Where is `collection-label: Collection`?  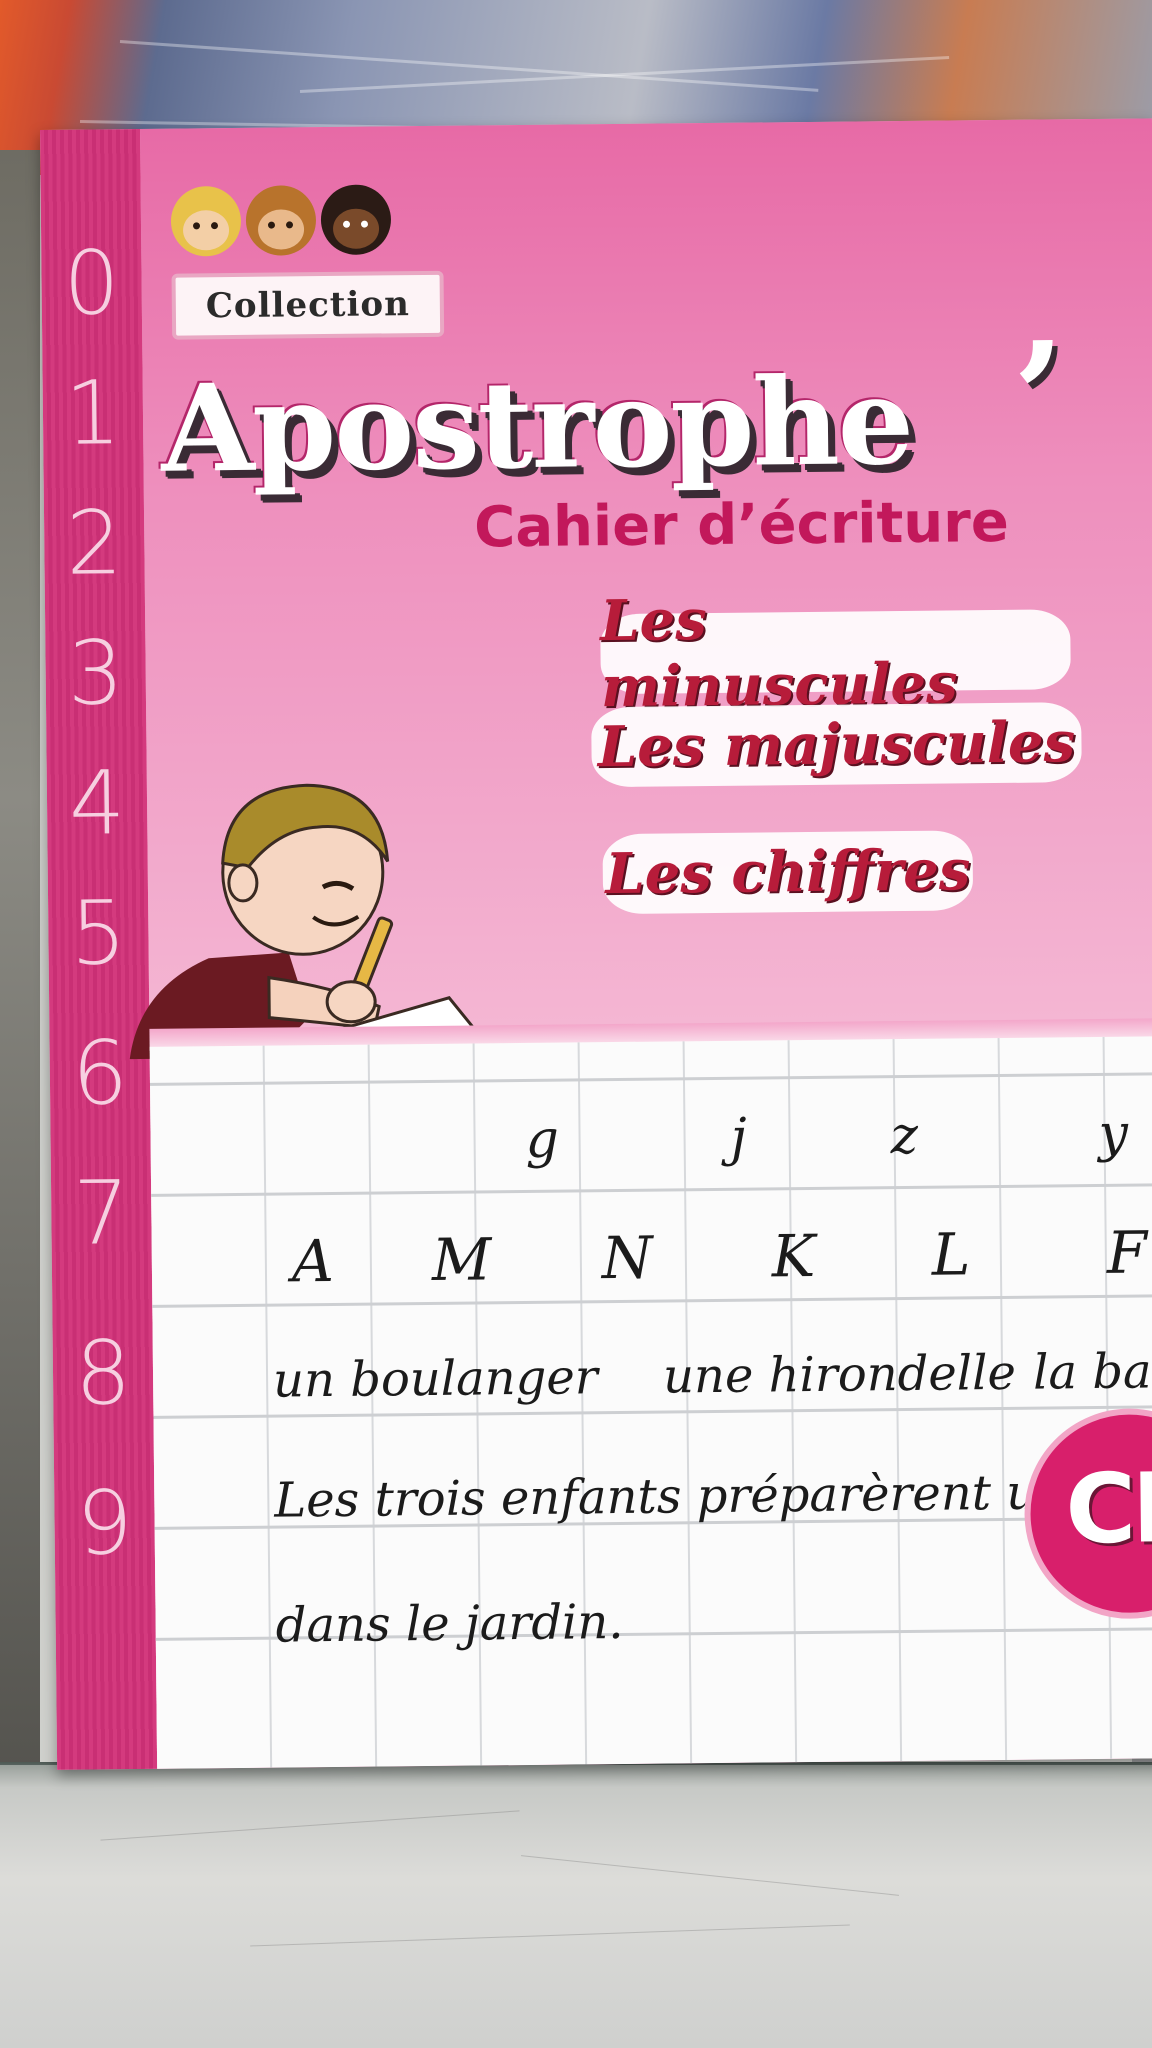 collection-label: Collection is located at coordinates (308, 305).